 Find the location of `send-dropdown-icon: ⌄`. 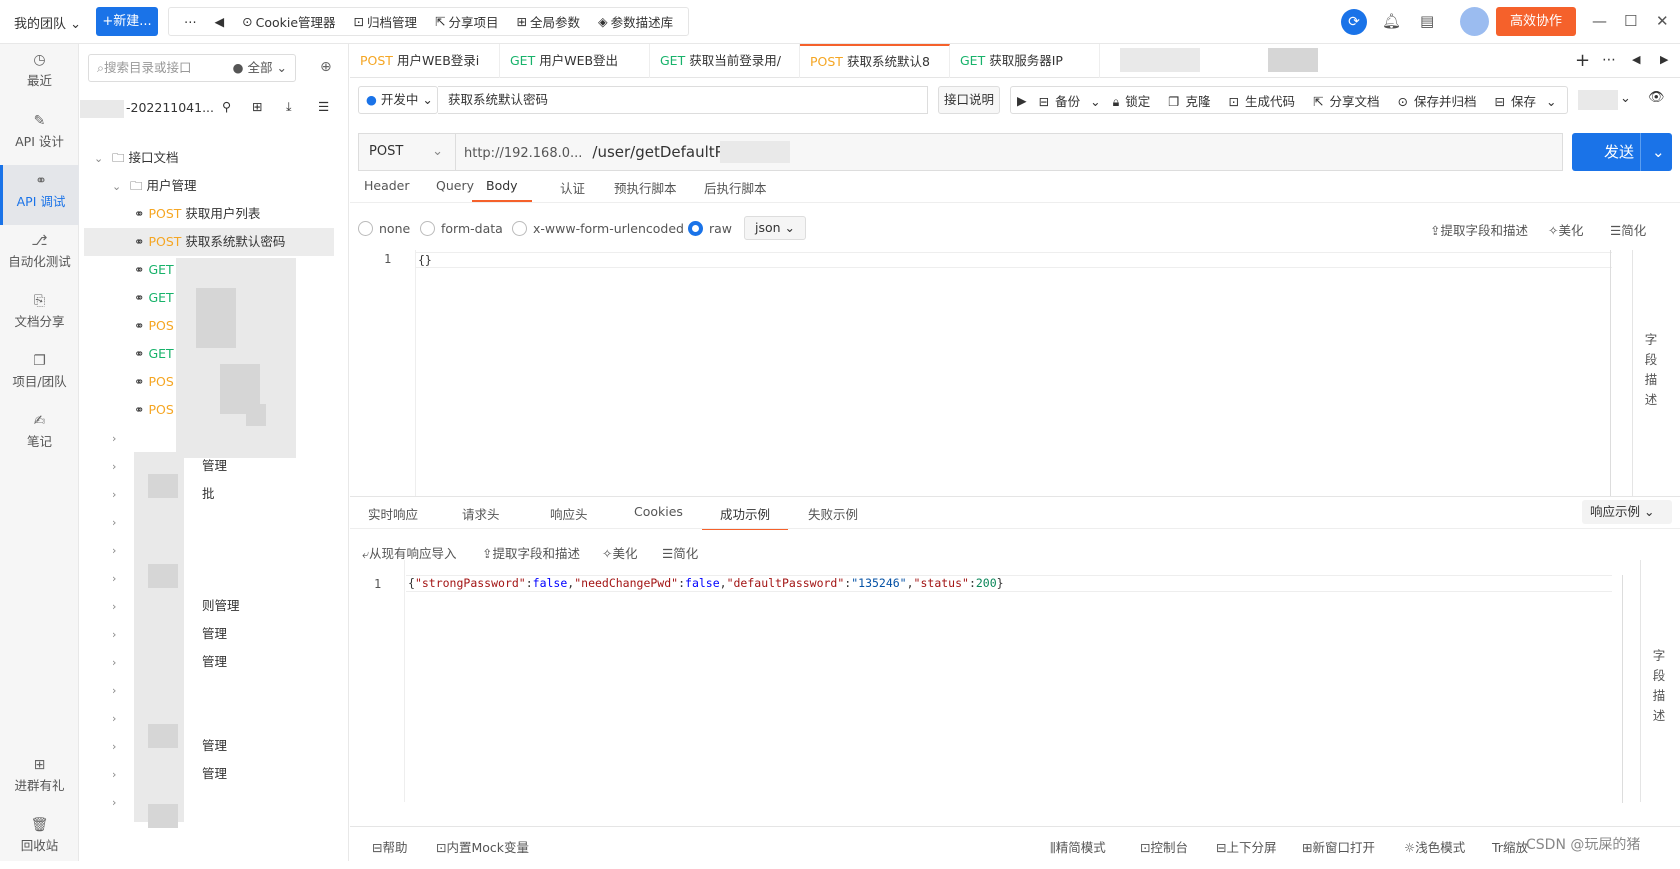

send-dropdown-icon: ⌄ is located at coordinates (1658, 152).